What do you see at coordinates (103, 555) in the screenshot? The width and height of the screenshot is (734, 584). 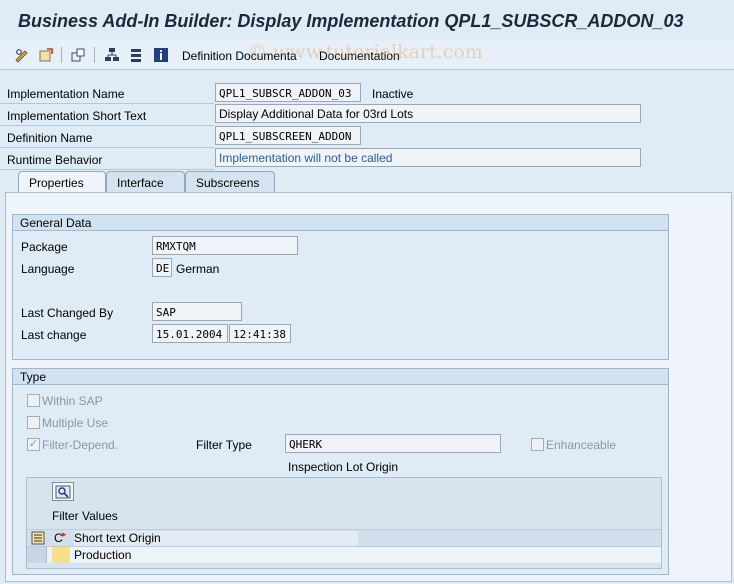 I see `row-short-text-cell: Production` at bounding box center [103, 555].